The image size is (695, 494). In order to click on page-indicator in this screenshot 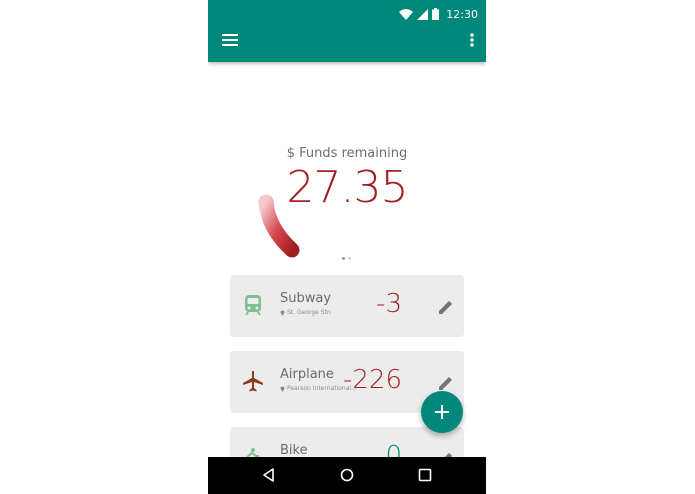, I will do `click(346, 258)`.